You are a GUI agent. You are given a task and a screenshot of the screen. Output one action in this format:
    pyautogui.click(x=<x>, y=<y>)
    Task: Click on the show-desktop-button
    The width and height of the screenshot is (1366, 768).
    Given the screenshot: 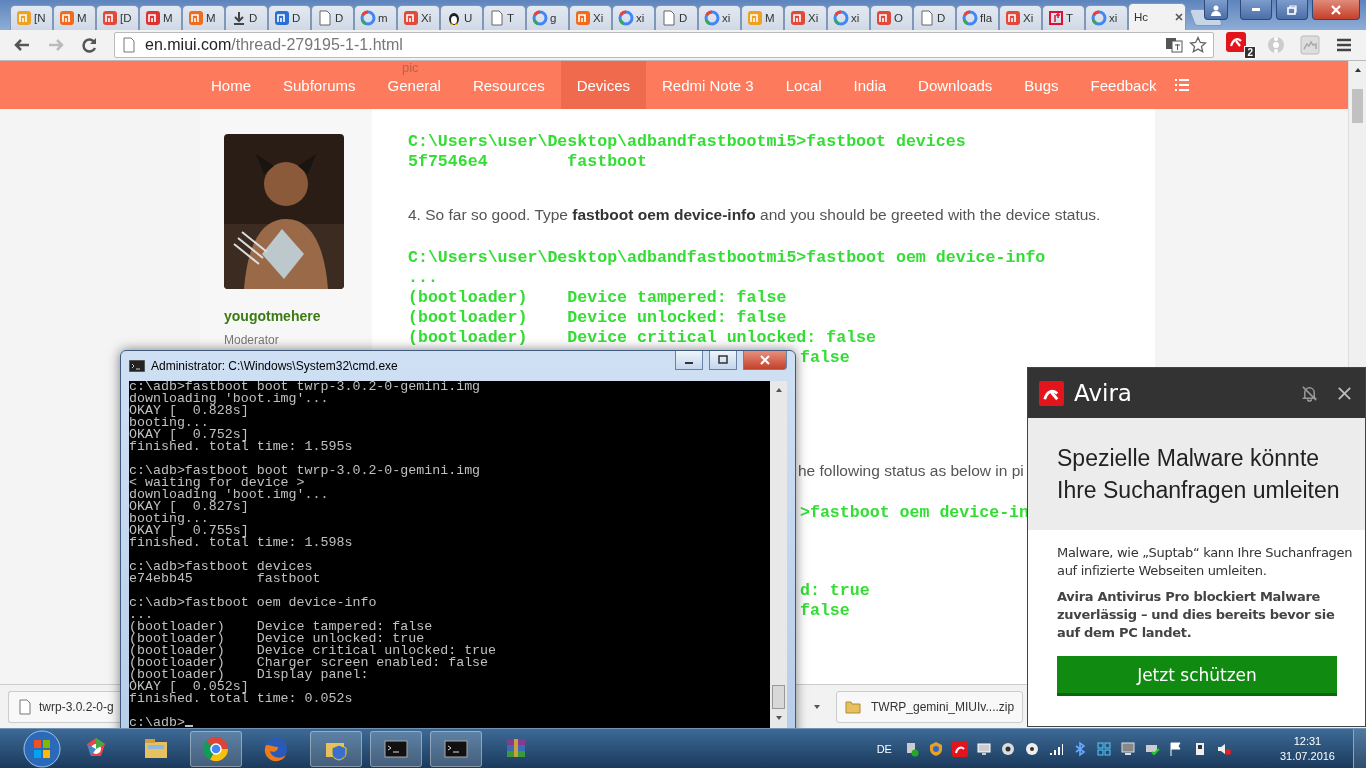 What is the action you would take?
    pyautogui.click(x=1359, y=748)
    